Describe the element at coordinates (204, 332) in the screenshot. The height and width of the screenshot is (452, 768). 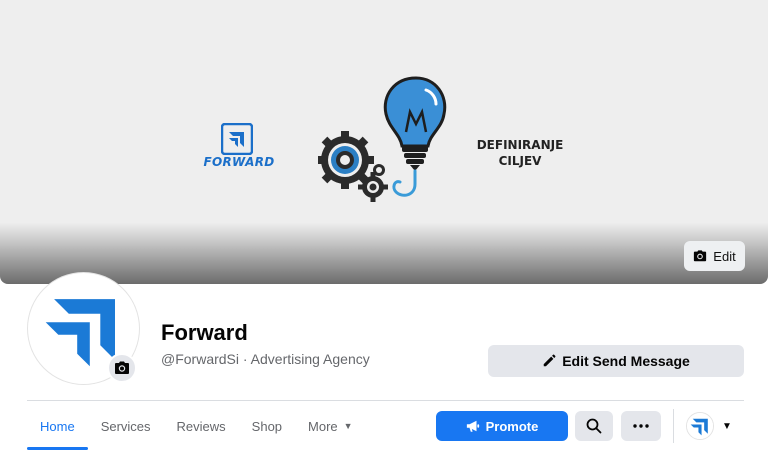
I see `page-title: Forward` at that location.